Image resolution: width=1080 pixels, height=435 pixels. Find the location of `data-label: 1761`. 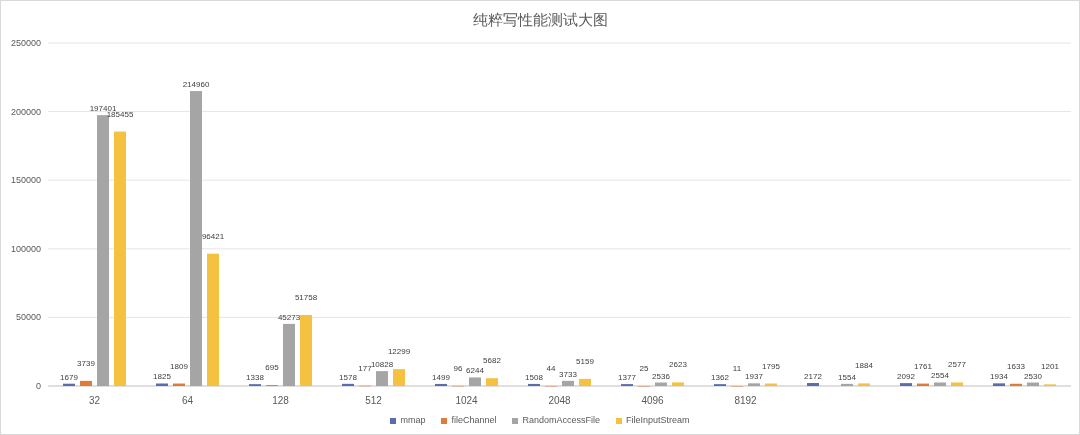

data-label: 1761 is located at coordinates (923, 366).